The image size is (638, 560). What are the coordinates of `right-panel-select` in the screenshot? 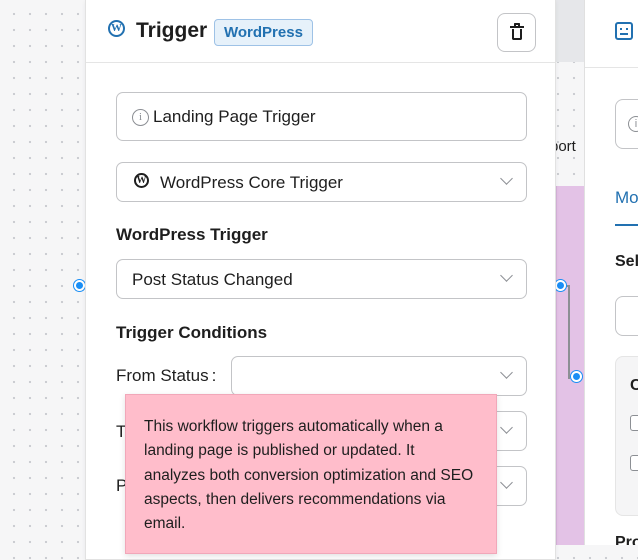 It's located at (626, 316).